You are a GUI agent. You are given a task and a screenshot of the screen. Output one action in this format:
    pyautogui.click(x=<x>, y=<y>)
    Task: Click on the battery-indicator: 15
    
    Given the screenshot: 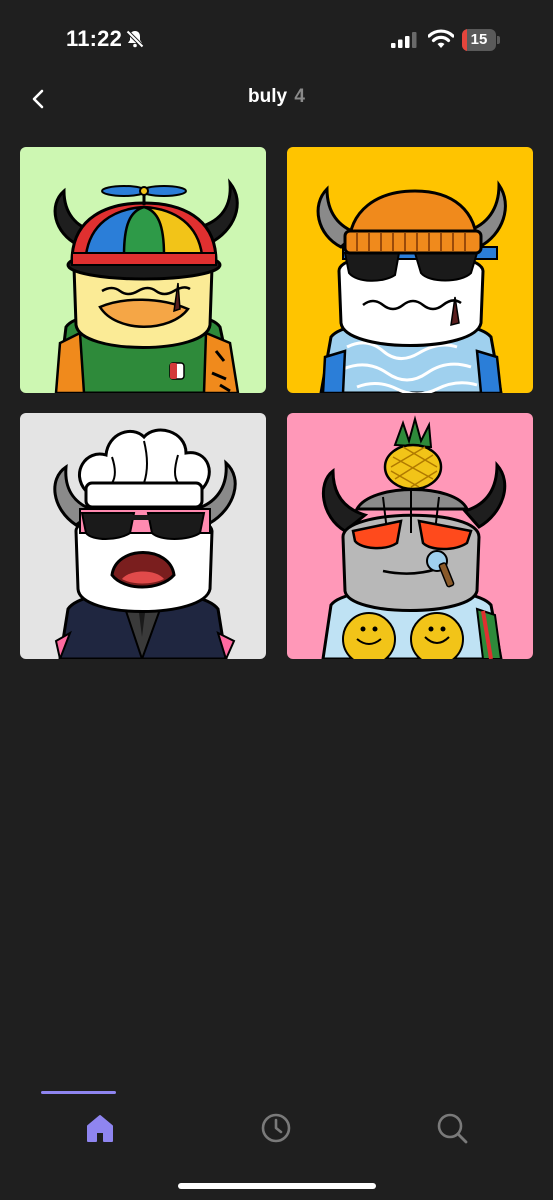 What is the action you would take?
    pyautogui.click(x=481, y=40)
    